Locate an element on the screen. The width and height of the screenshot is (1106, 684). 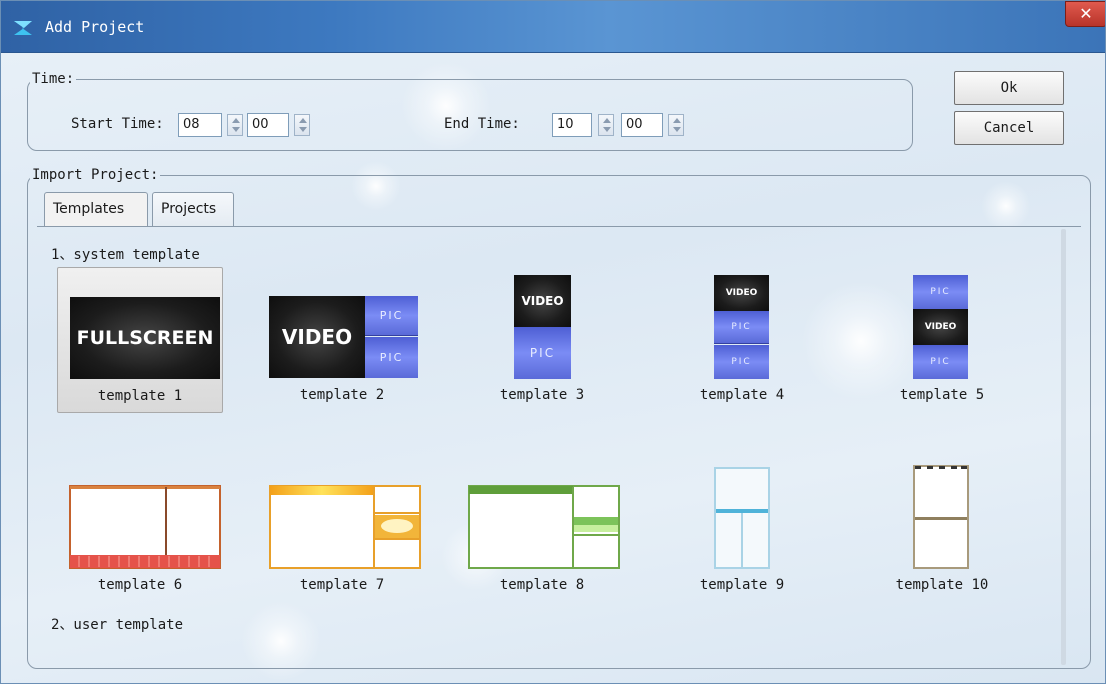
end-minute-input: 00 is located at coordinates (642, 125).